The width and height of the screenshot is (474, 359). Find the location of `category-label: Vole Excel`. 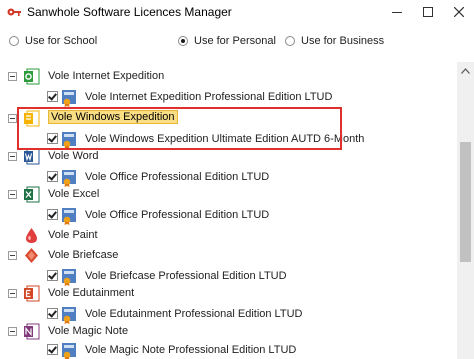

category-label: Vole Excel is located at coordinates (74, 194).